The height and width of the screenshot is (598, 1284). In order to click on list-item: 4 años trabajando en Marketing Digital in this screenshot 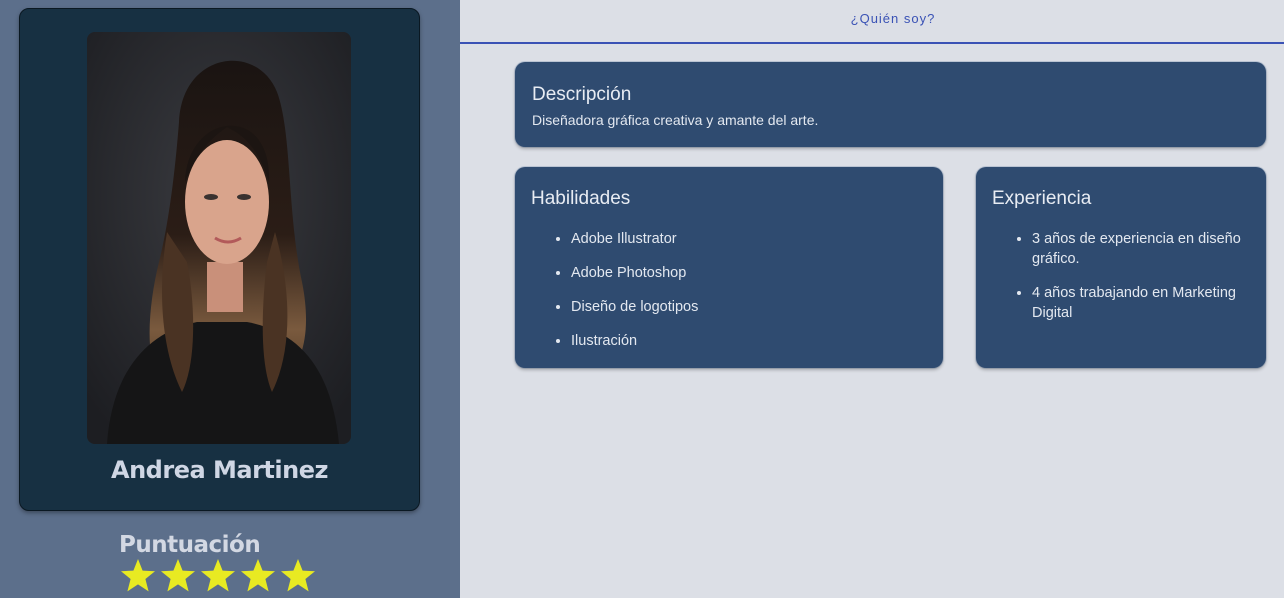, I will do `click(1149, 303)`.